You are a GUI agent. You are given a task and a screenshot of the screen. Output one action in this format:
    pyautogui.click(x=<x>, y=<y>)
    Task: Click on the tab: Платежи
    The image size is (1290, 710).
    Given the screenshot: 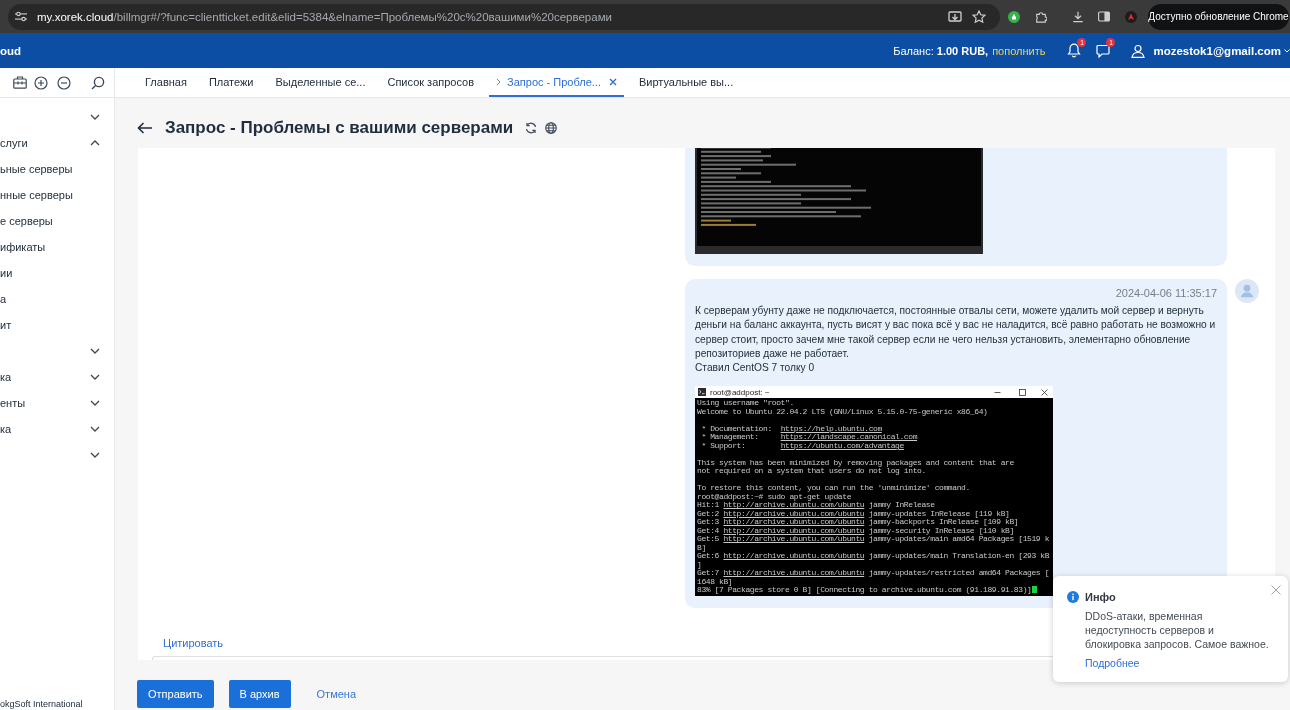 What is the action you would take?
    pyautogui.click(x=231, y=82)
    